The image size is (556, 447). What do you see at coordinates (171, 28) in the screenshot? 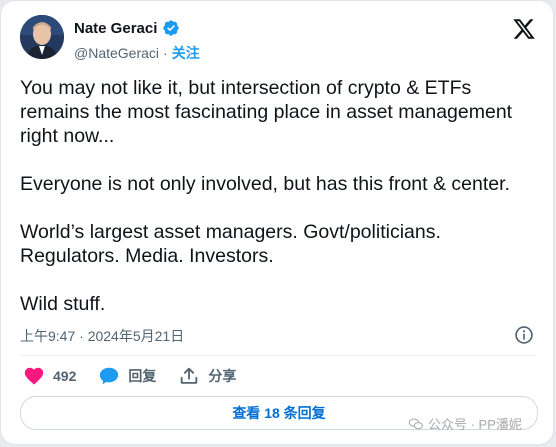
I see `verified-badge-icon` at bounding box center [171, 28].